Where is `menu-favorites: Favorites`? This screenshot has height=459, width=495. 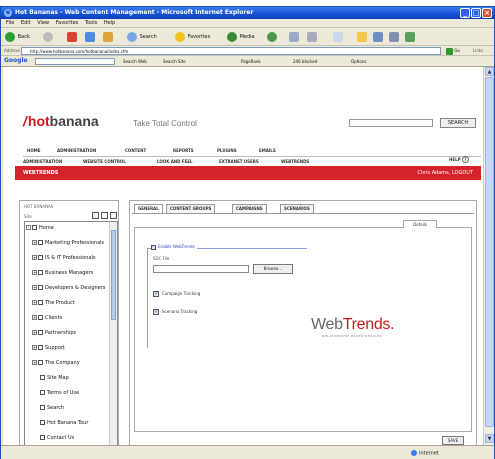
menu-favorites: Favorites is located at coordinates (67, 23).